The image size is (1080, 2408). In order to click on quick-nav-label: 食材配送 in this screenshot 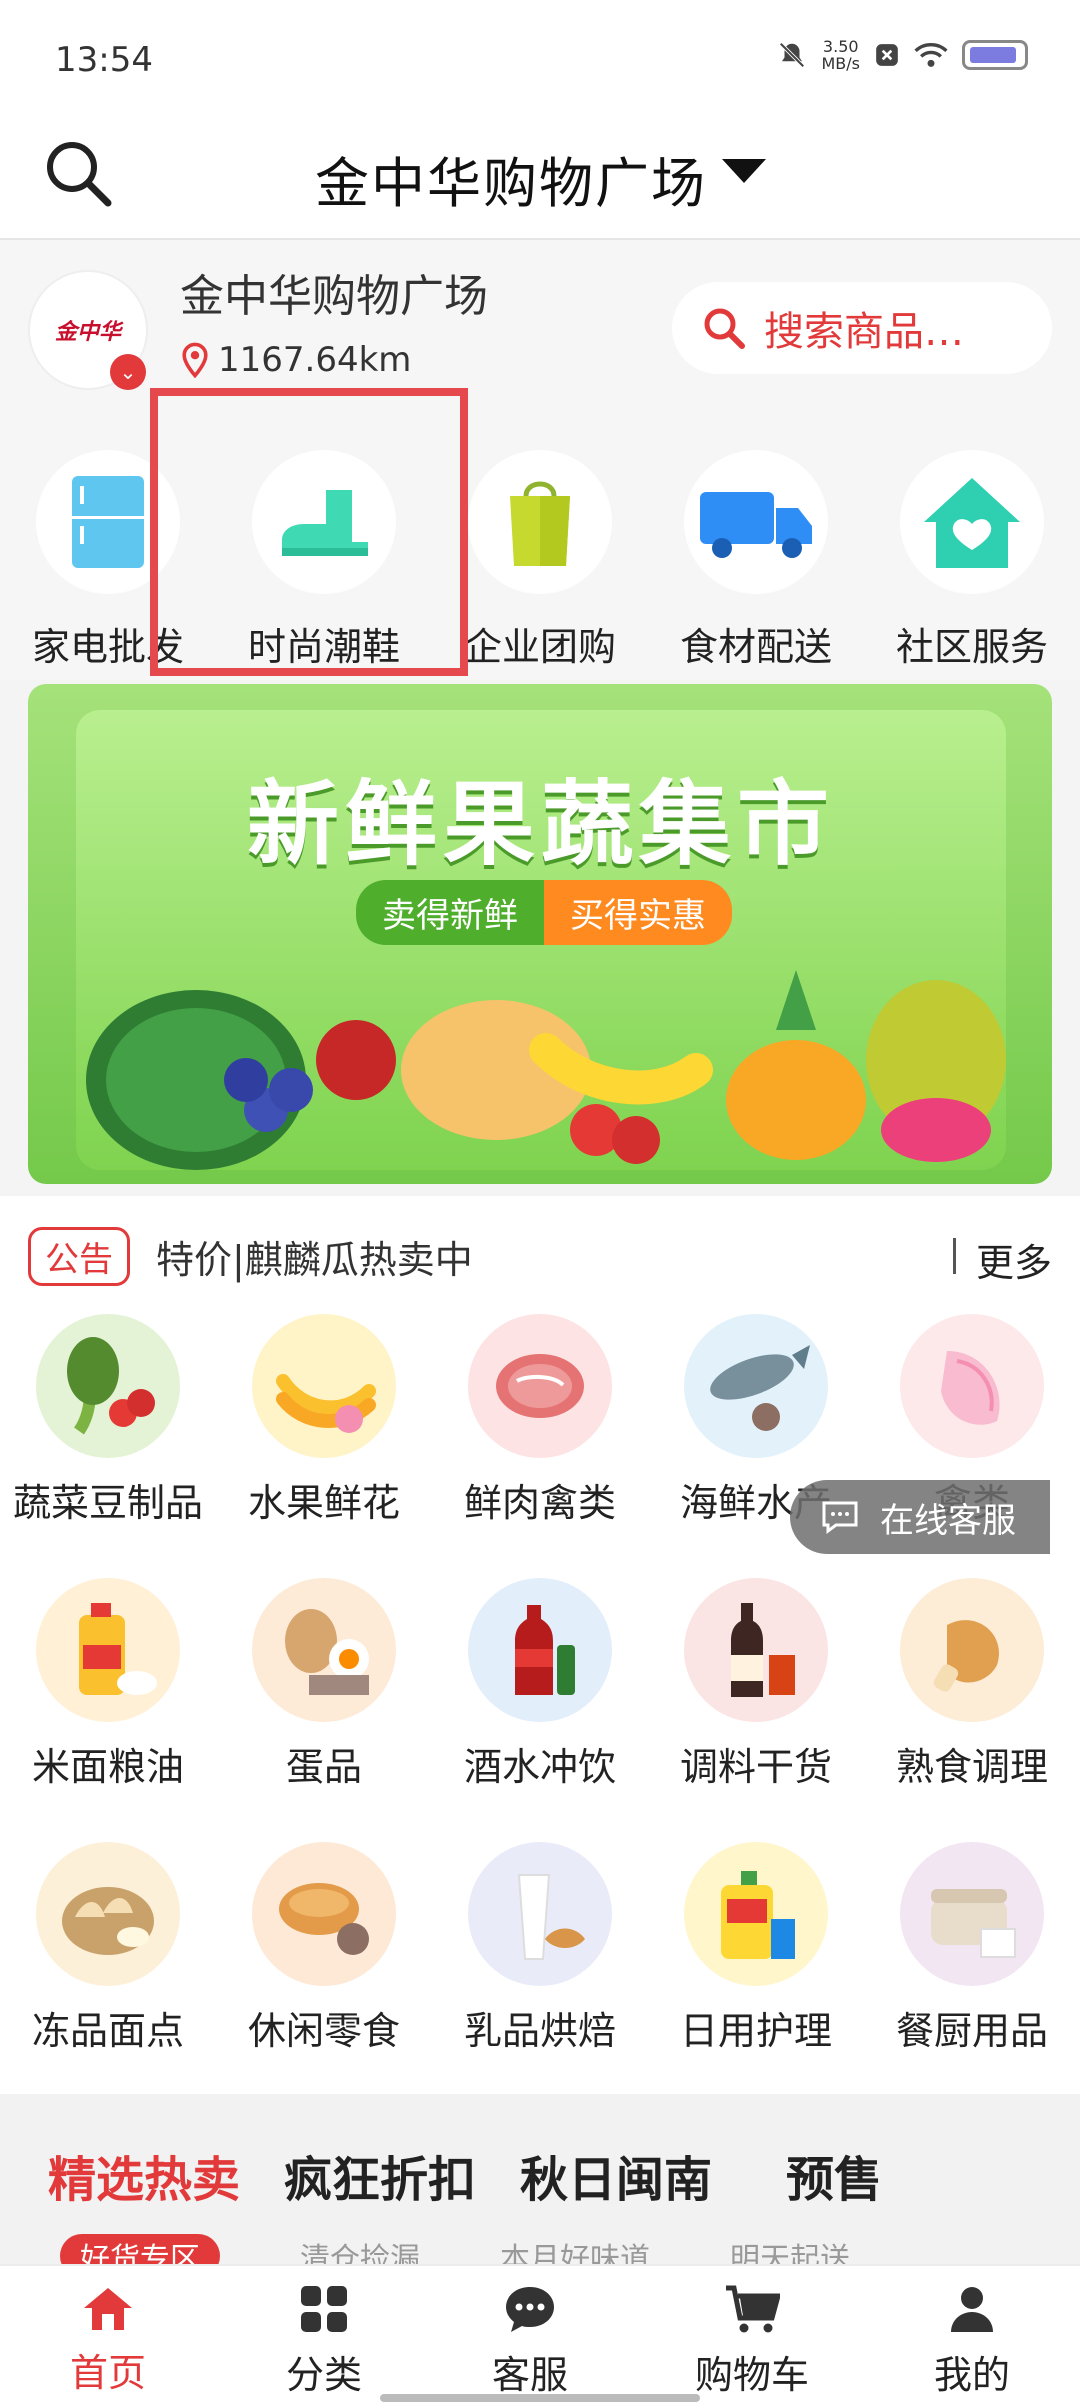, I will do `click(755, 647)`.